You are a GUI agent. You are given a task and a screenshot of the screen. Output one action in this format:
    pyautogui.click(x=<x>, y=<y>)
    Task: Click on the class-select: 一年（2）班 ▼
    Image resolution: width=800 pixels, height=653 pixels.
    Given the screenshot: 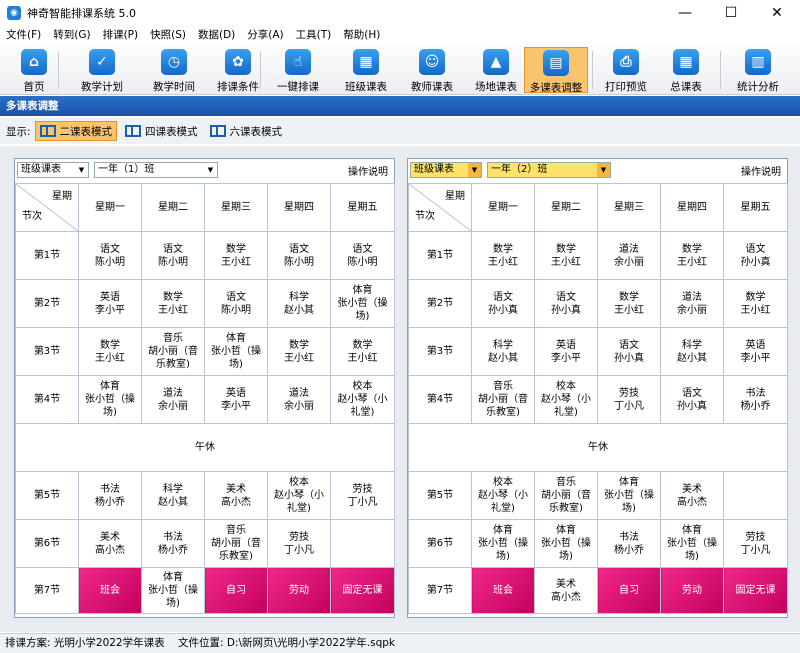 What is the action you would take?
    pyautogui.click(x=549, y=170)
    